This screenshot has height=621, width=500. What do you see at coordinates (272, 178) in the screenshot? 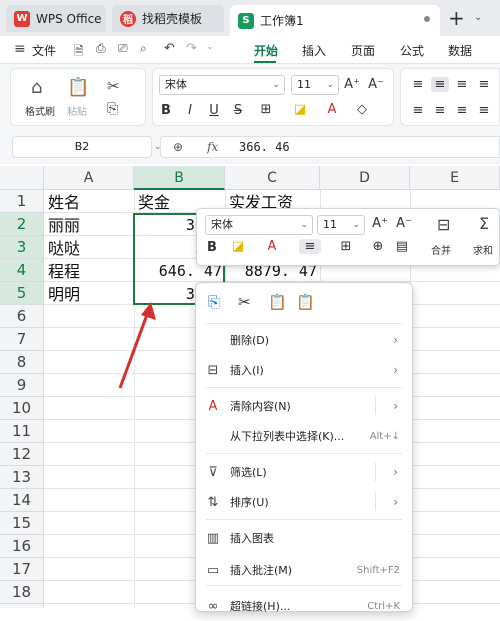
I see `column-header-c: C` at bounding box center [272, 178].